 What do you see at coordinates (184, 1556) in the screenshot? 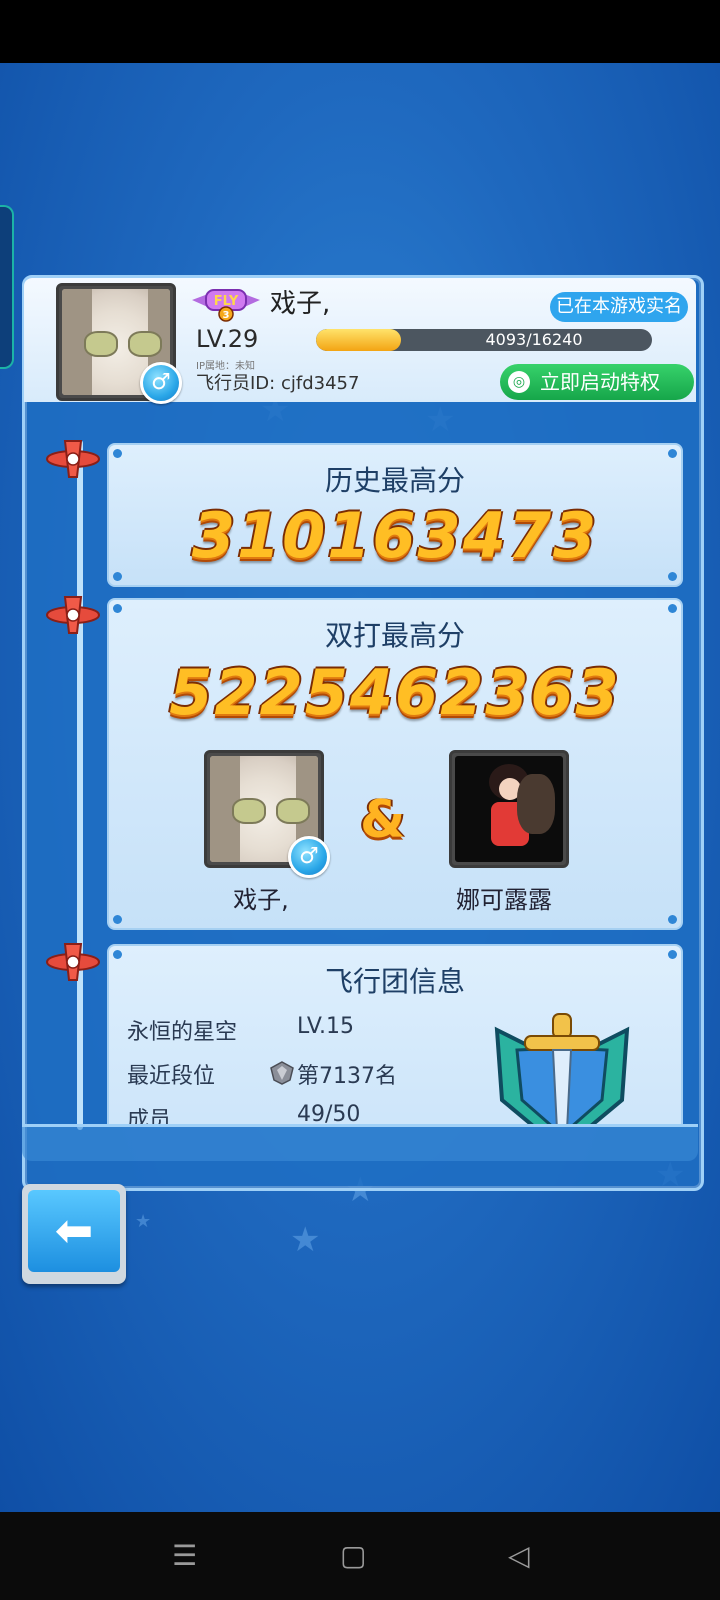
I see `menu-icon: ☰` at bounding box center [184, 1556].